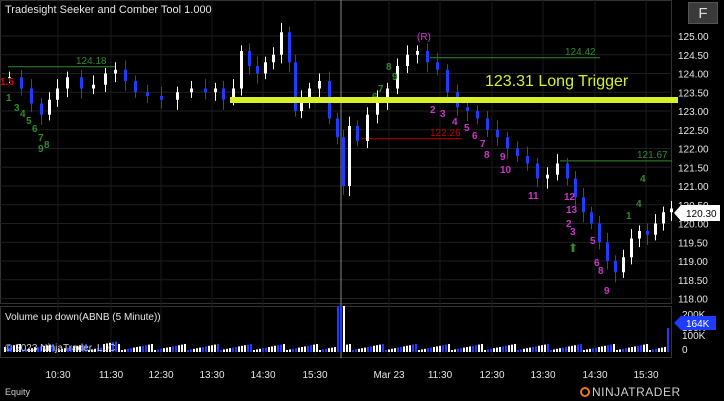  Describe the element at coordinates (57, 375) in the screenshot. I see `time-tick-label: 10:30` at that location.